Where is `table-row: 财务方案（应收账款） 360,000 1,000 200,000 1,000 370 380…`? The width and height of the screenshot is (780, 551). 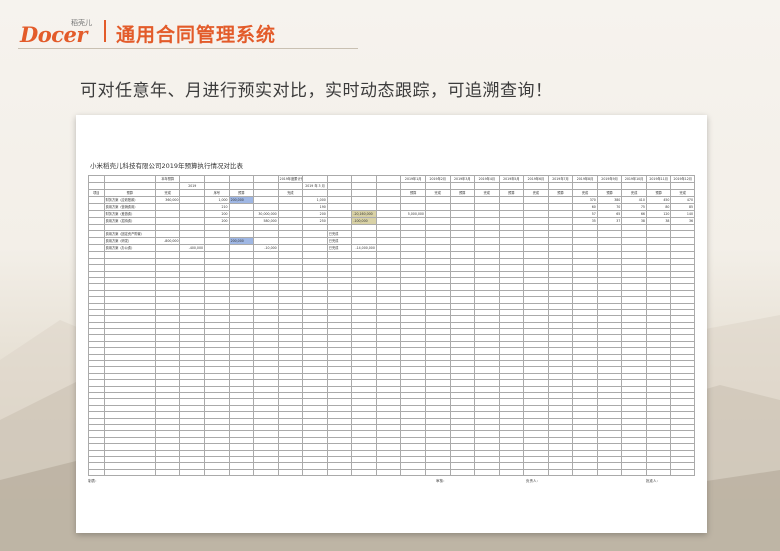
table-row: 财务方案（应收账款） 360,000 1,000 200,000 1,000 370 380… is located at coordinates (391, 200).